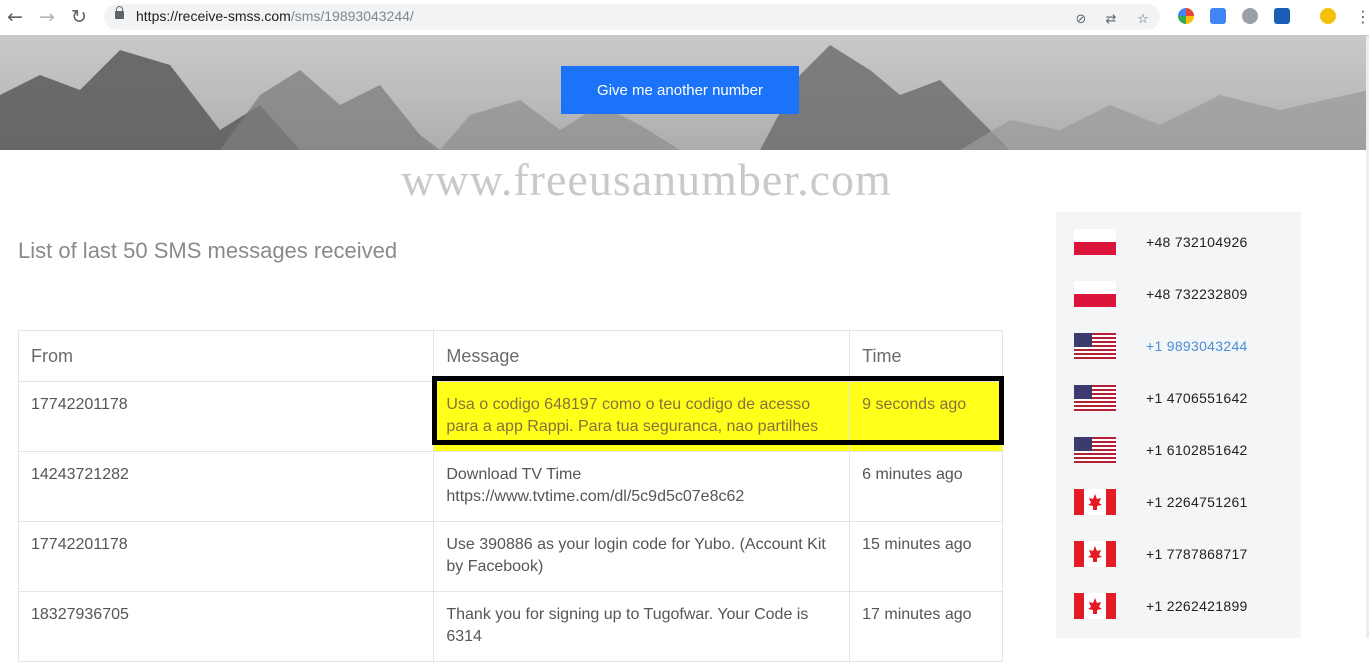 Image resolution: width=1369 pixels, height=662 pixels. What do you see at coordinates (646, 179) in the screenshot?
I see `watermark-text: www.freeusanumber.com` at bounding box center [646, 179].